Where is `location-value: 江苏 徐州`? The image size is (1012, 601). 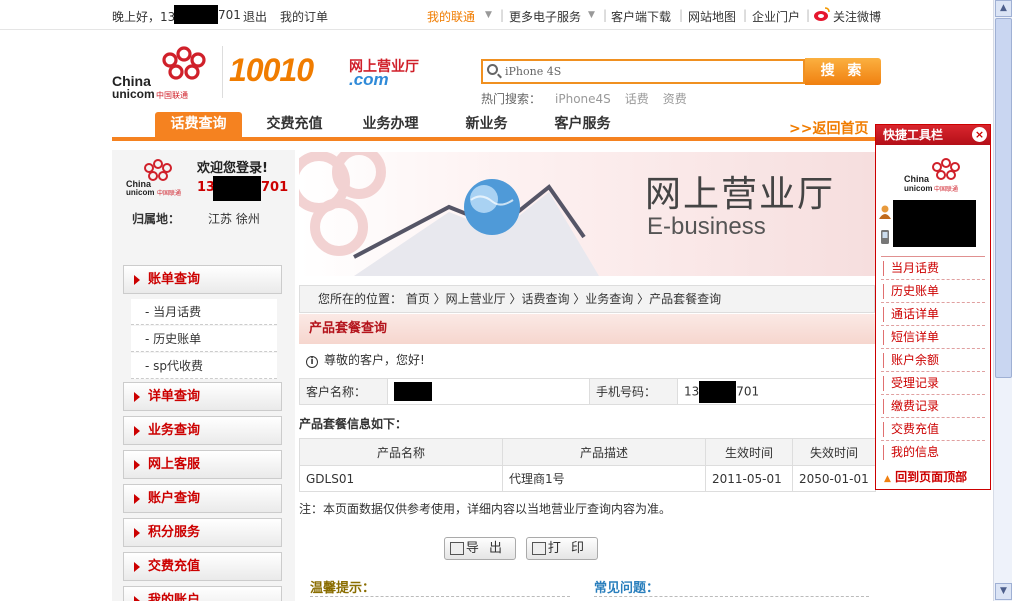
location-value: 江苏 徐州 is located at coordinates (234, 219).